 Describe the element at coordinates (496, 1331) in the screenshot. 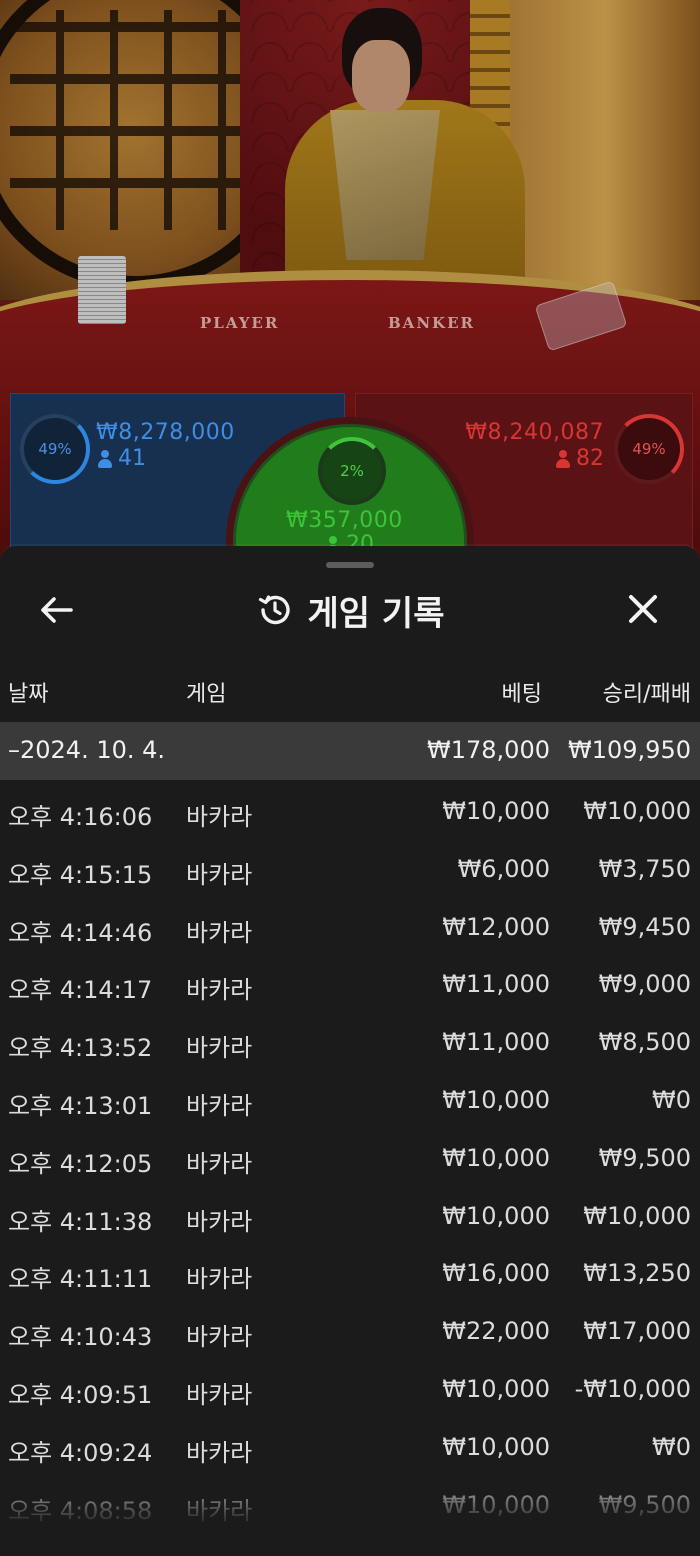

I see `history-bet: ₩22,000` at that location.